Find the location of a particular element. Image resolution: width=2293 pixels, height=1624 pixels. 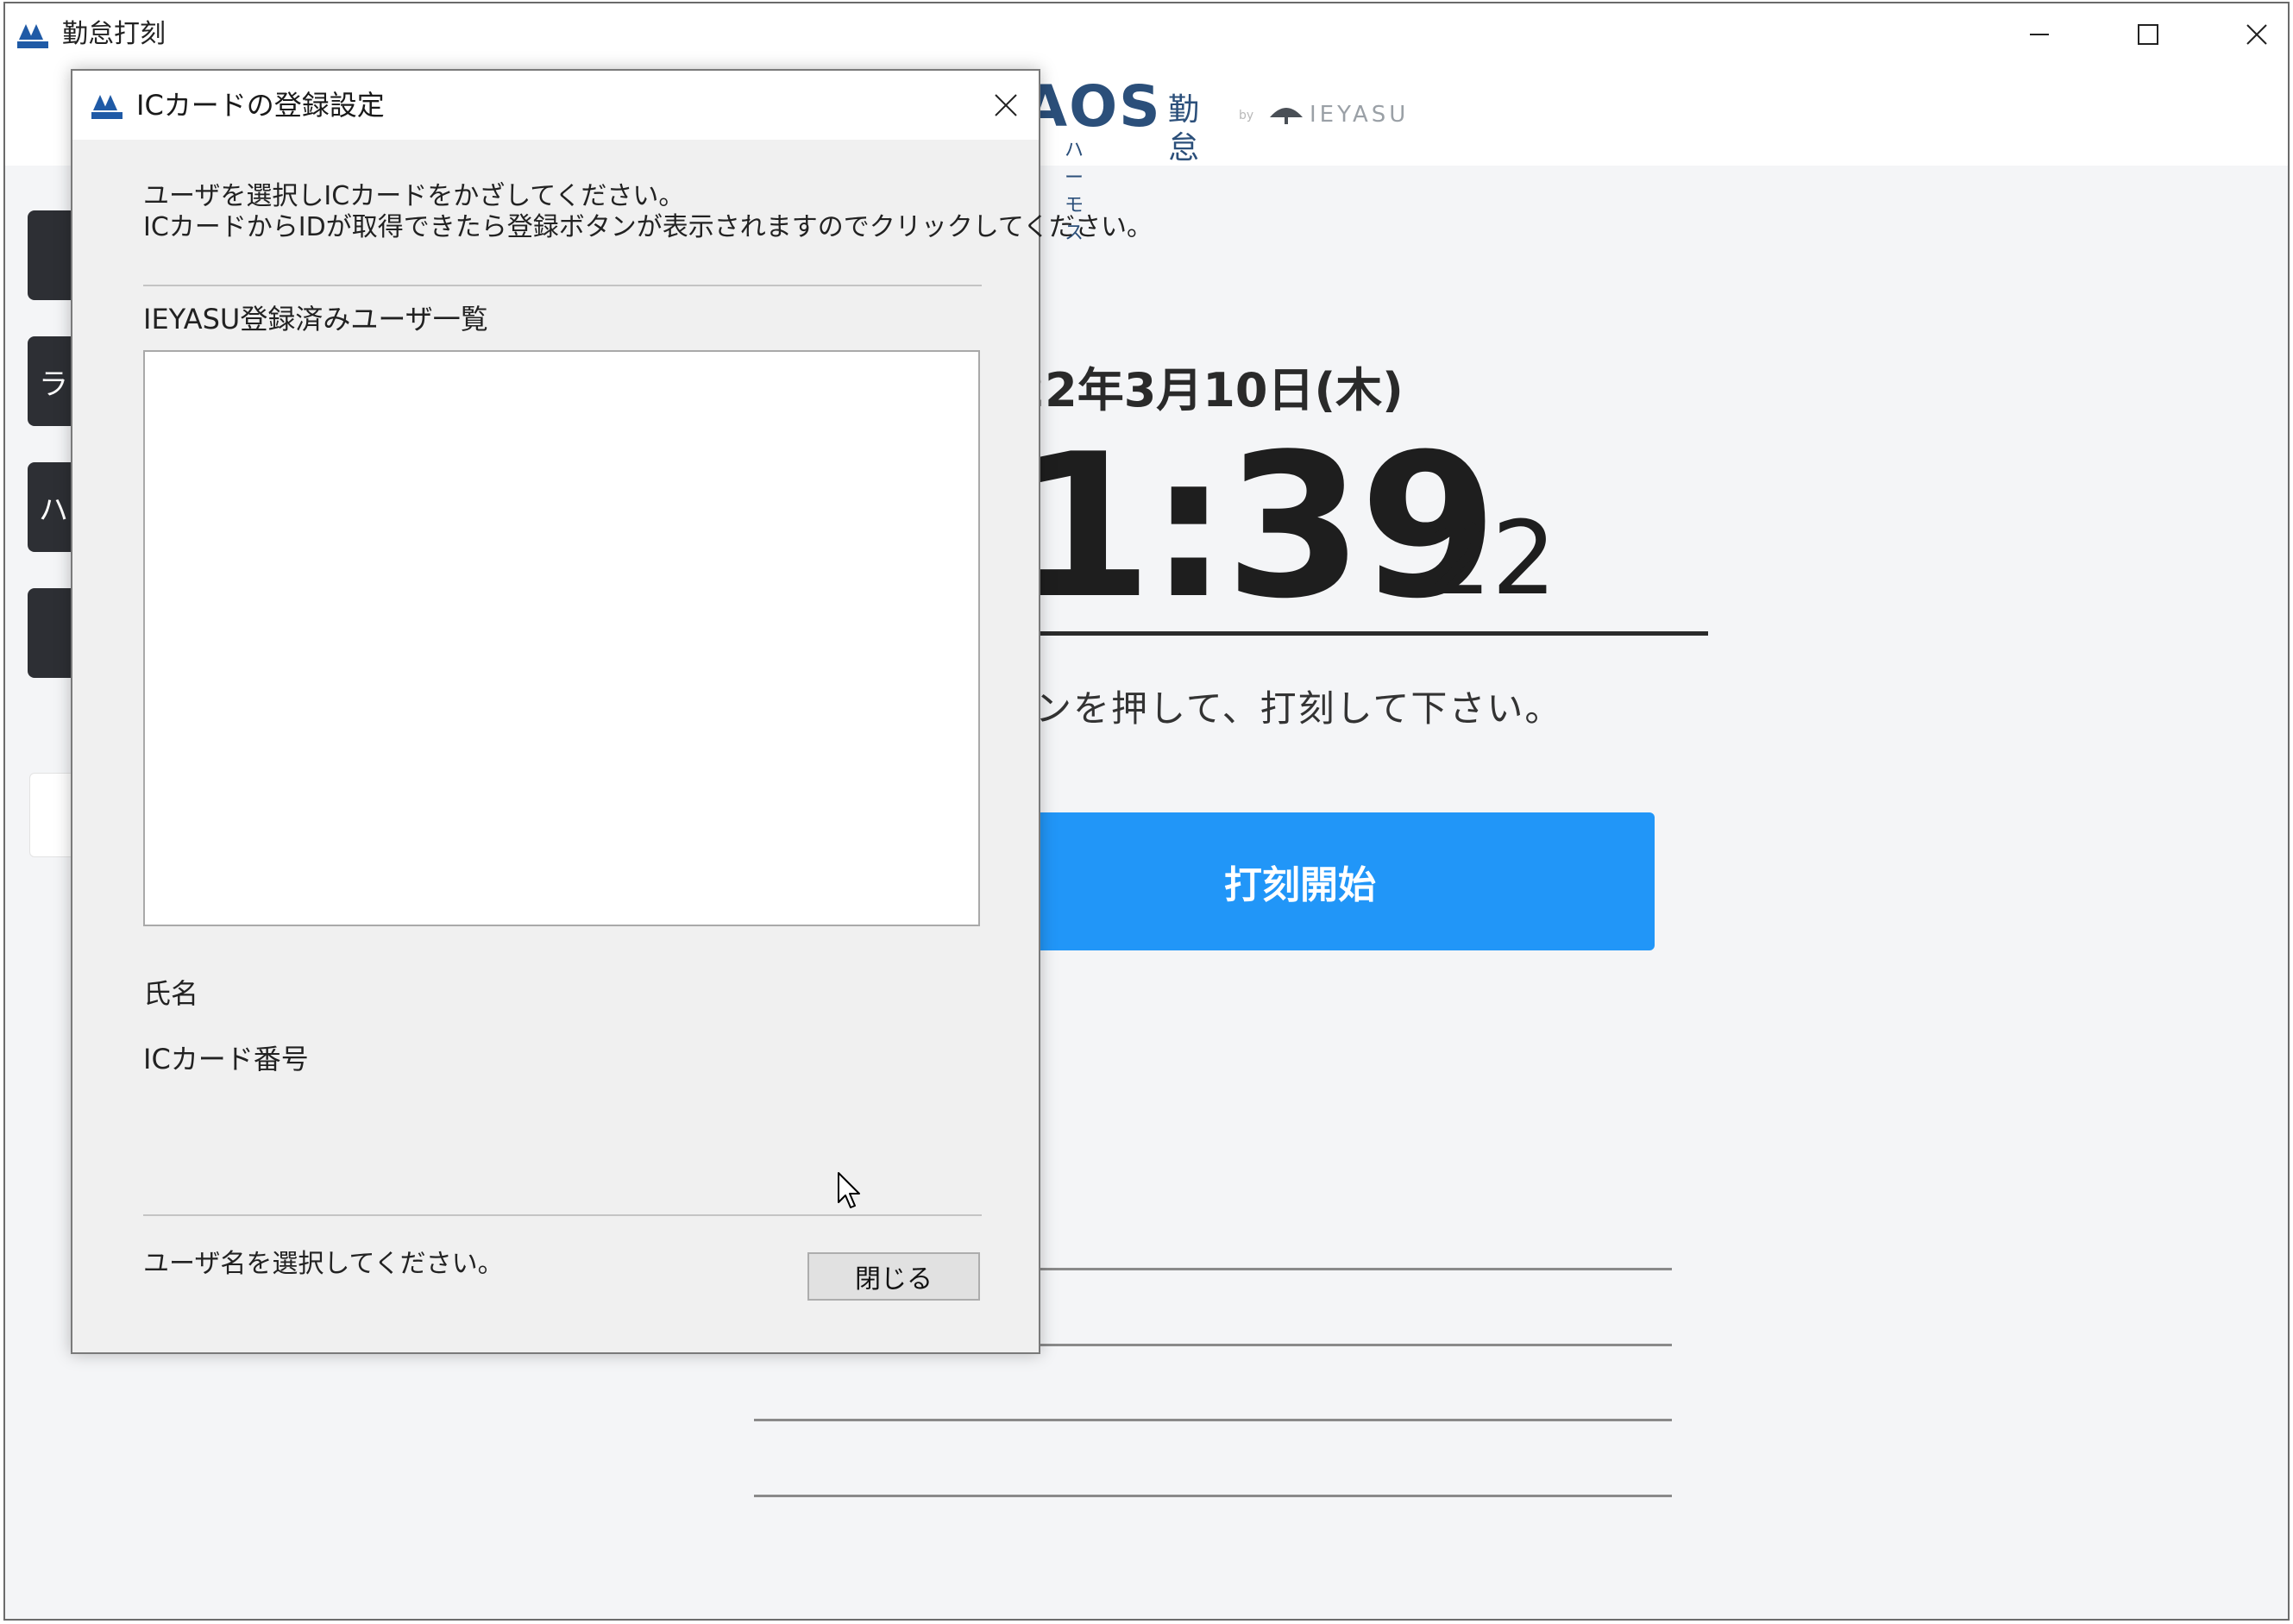

logo-by-text: by is located at coordinates (1247, 115).